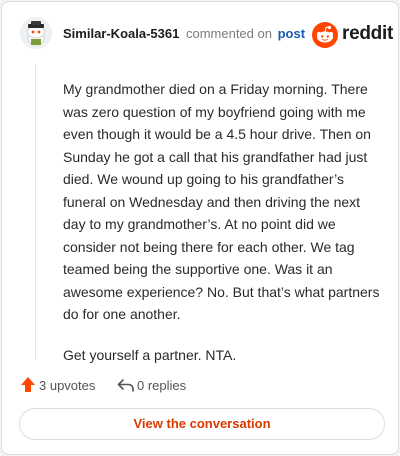 This screenshot has width=400, height=456. Describe the element at coordinates (184, 33) in the screenshot. I see `comment-meta: Similar-Koala-5361 commented on post` at that location.